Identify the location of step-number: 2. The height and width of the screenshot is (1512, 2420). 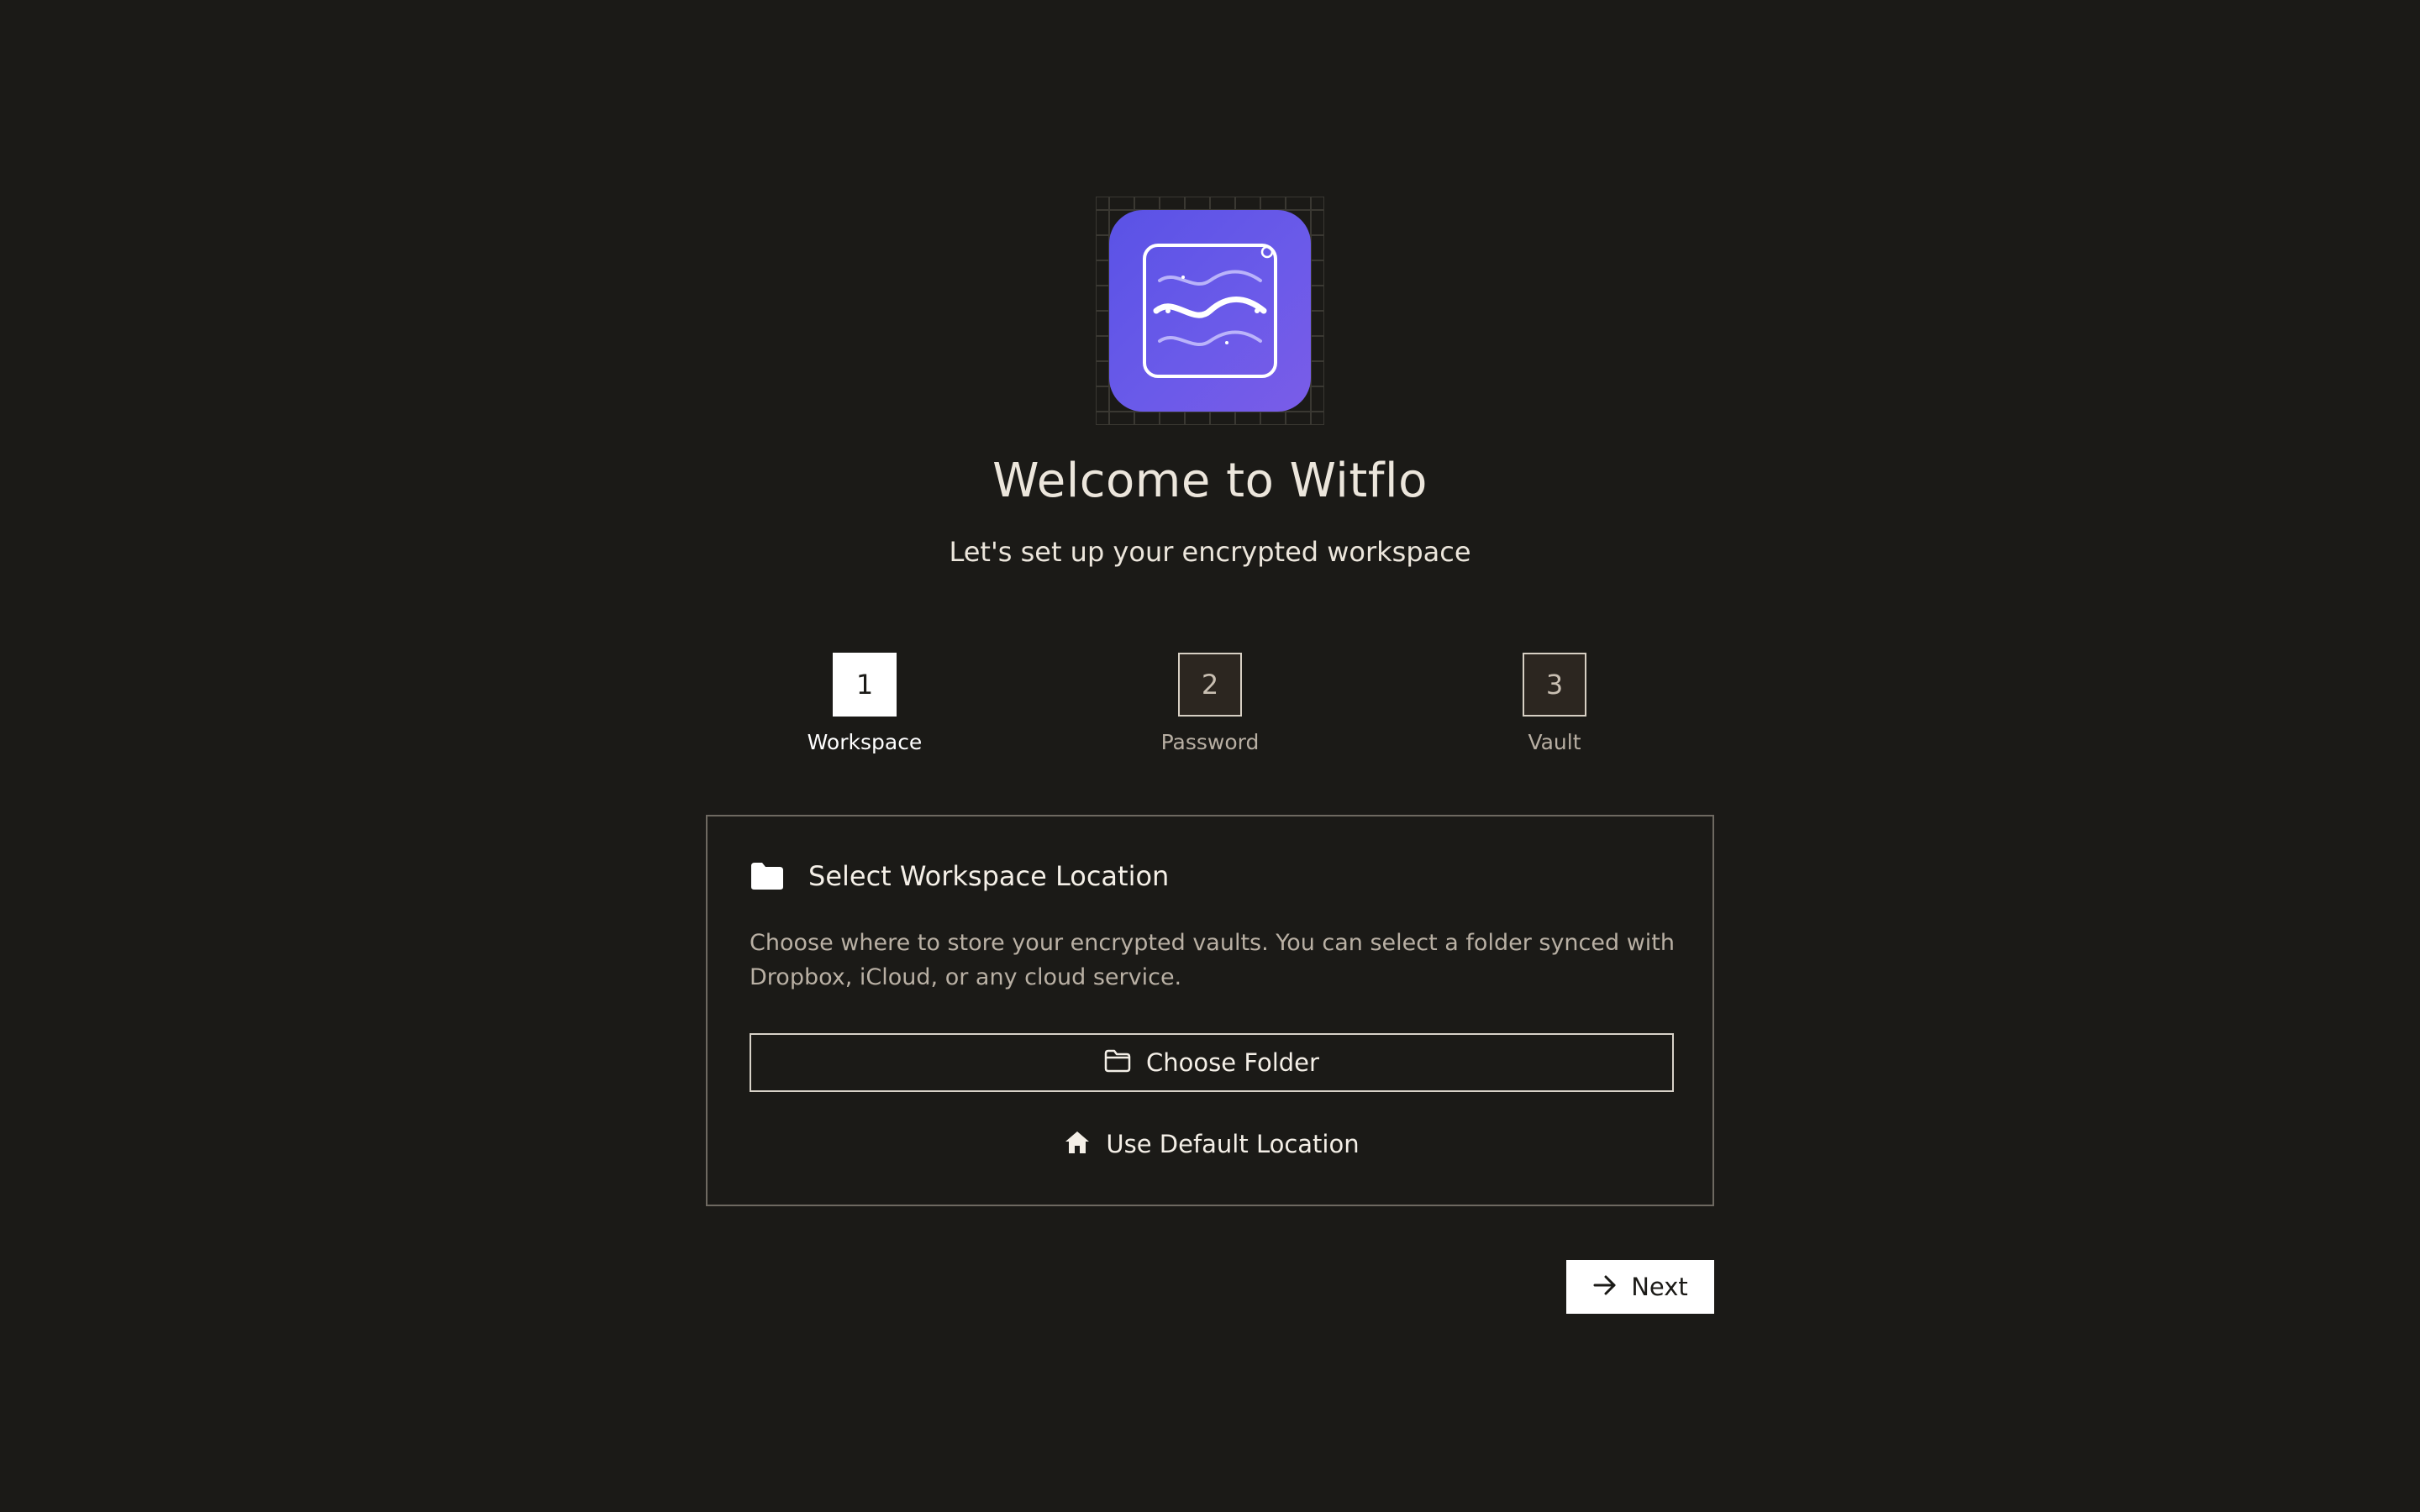
(1210, 685).